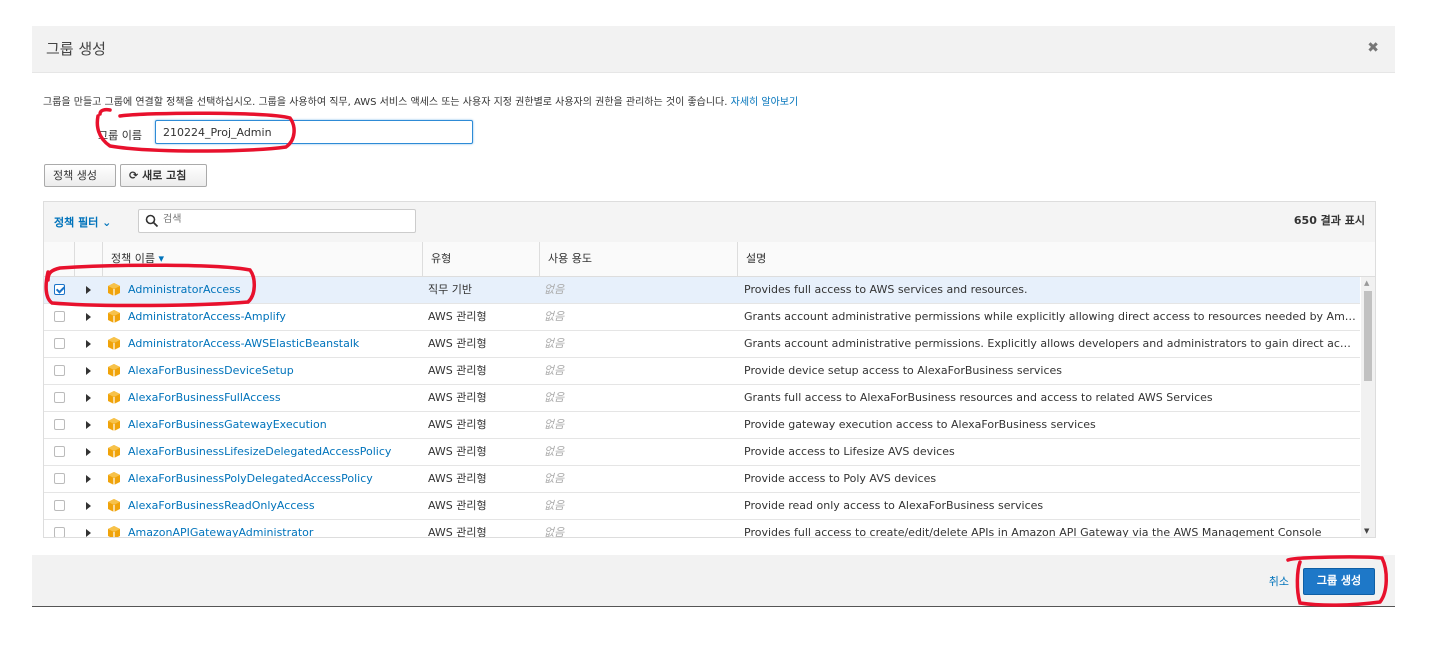 This screenshot has width=1454, height=661. What do you see at coordinates (76, 222) in the screenshot?
I see `policy-filter-label: 정책 필터` at bounding box center [76, 222].